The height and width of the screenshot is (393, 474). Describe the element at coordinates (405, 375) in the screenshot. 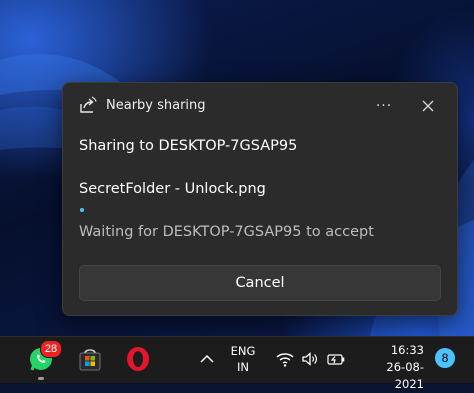

I see `clock-date: 26-08-2021` at that location.